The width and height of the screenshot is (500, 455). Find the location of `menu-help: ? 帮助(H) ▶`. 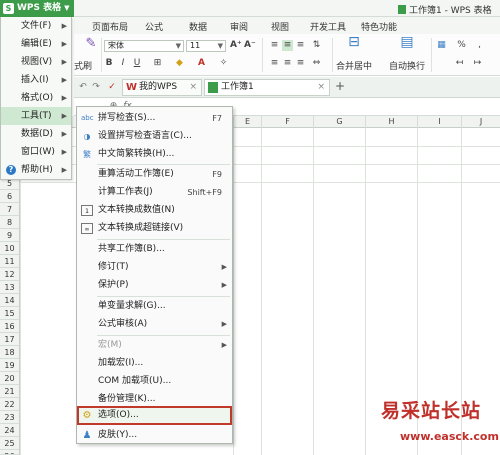

menu-help: ? 帮助(H) ▶ is located at coordinates (36, 170).